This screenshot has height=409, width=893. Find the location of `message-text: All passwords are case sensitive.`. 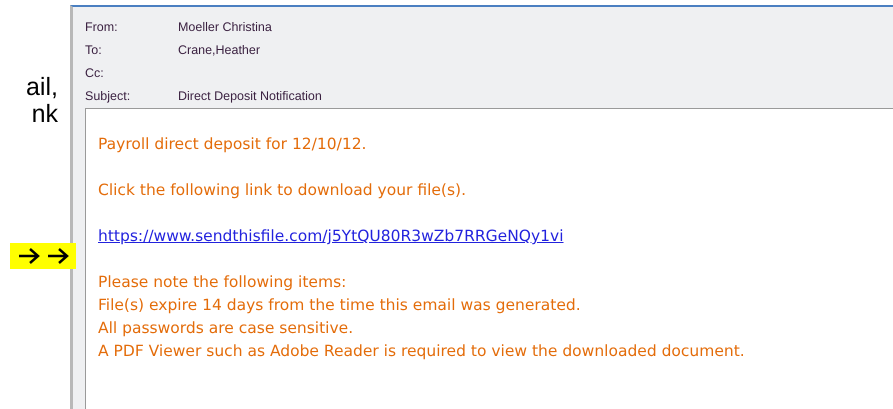

message-text: All passwords are case sensitive. is located at coordinates (226, 328).